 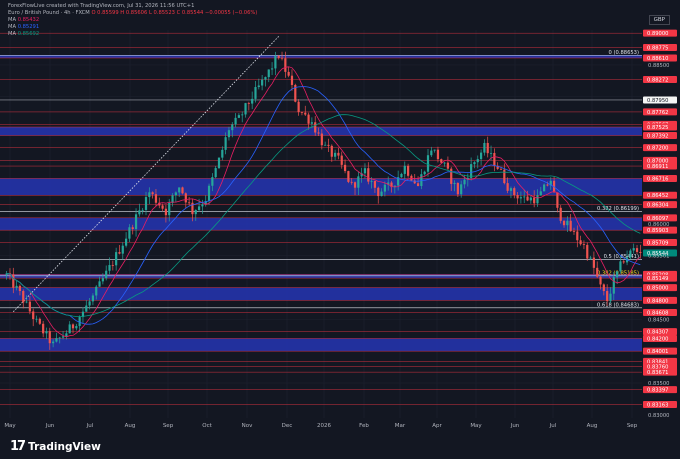 What do you see at coordinates (657, 231) in the screenshot?
I see `price-label: 0.85903` at bounding box center [657, 231].